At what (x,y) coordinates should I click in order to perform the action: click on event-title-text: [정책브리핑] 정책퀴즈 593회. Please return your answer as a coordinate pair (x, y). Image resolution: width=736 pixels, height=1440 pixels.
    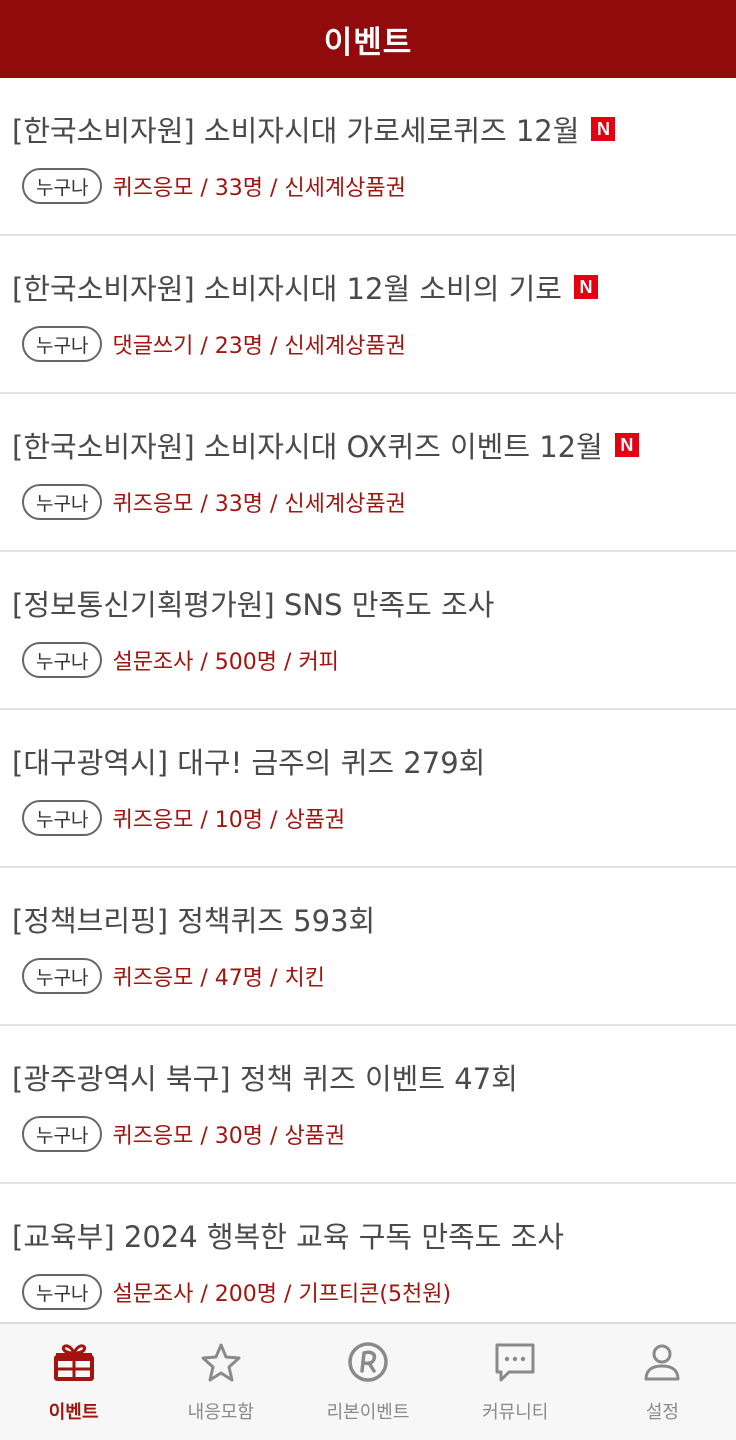
    Looking at the image, I should click on (194, 921).